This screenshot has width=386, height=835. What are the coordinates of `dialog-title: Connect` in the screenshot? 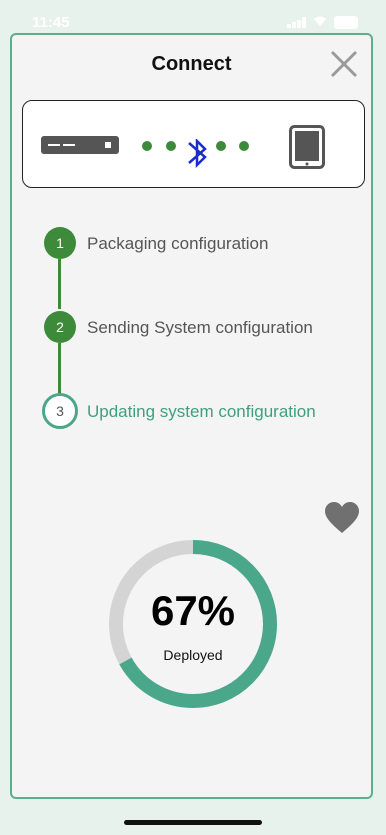 It's located at (191, 64).